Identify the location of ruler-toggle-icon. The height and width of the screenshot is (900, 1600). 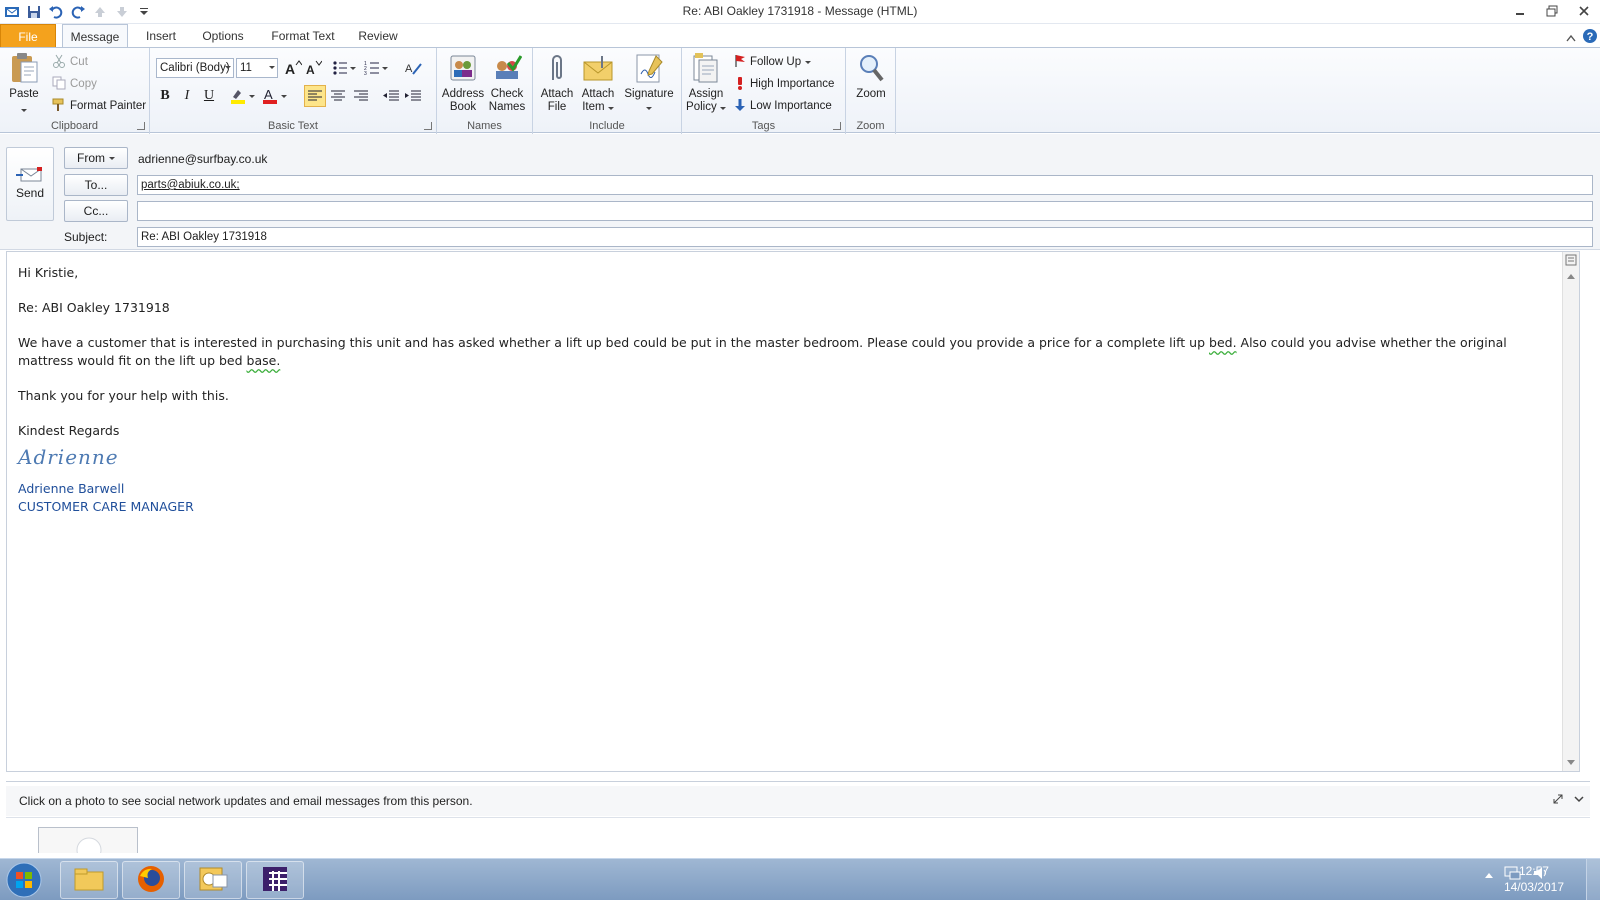
(1571, 260).